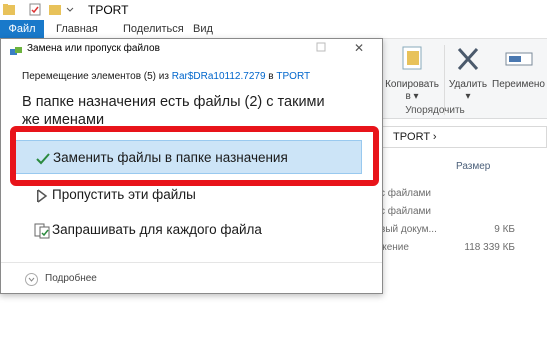 Image resolution: width=547 pixels, height=363 pixels. Describe the element at coordinates (153, 29) in the screenshot. I see `tab-share: Поделиться` at that location.